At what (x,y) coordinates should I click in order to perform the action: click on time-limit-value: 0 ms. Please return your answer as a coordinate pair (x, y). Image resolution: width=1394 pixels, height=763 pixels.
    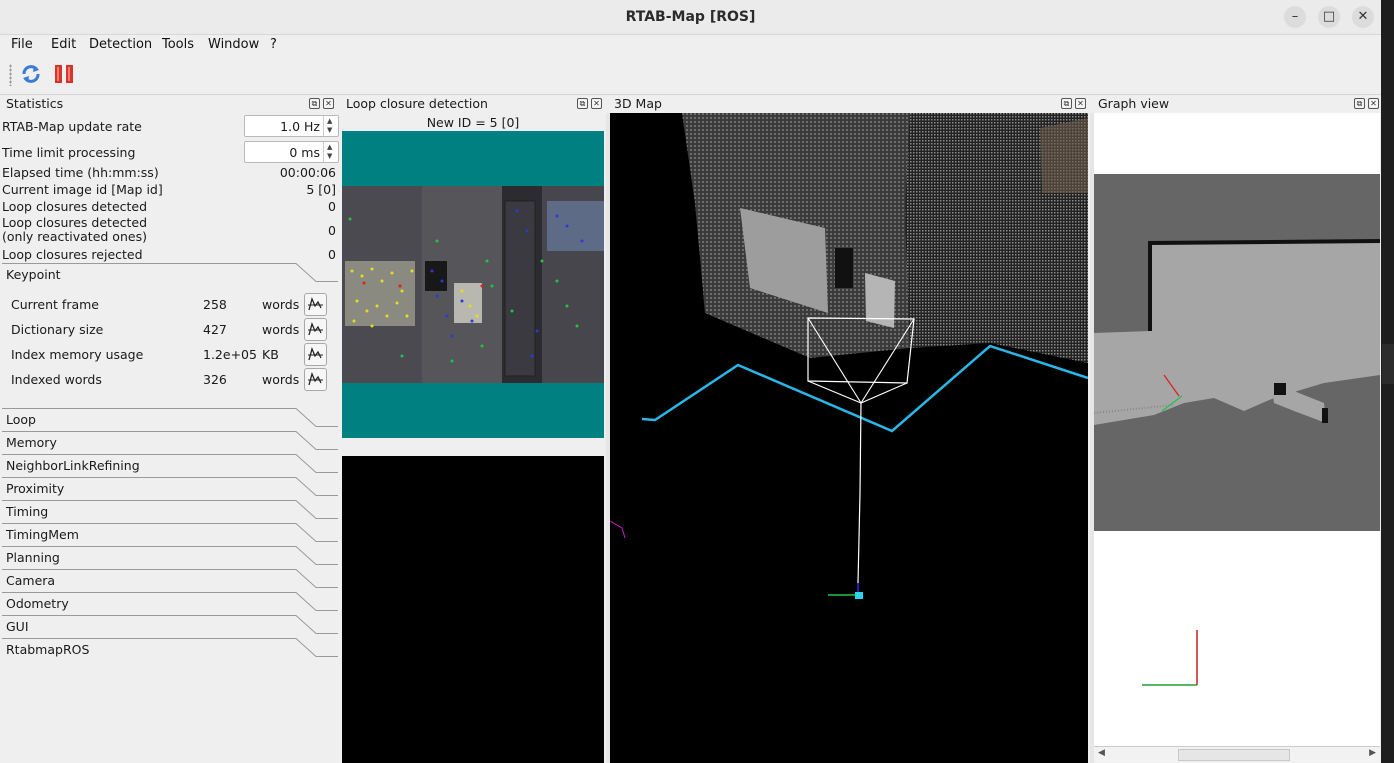
    Looking at the image, I should click on (304, 152).